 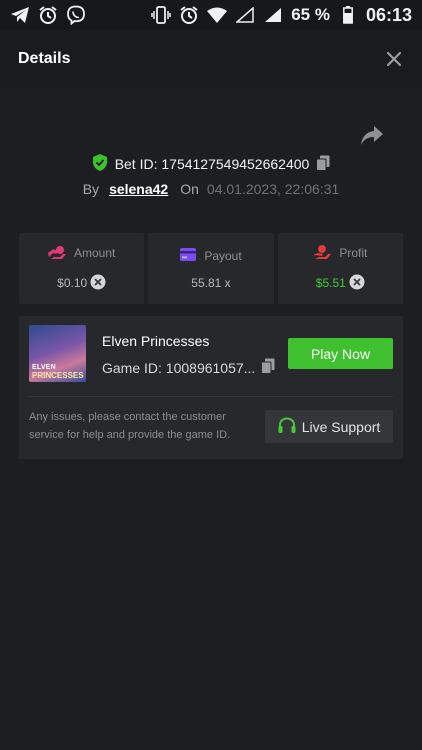 What do you see at coordinates (91, 189) in the screenshot?
I see `by-label: By` at bounding box center [91, 189].